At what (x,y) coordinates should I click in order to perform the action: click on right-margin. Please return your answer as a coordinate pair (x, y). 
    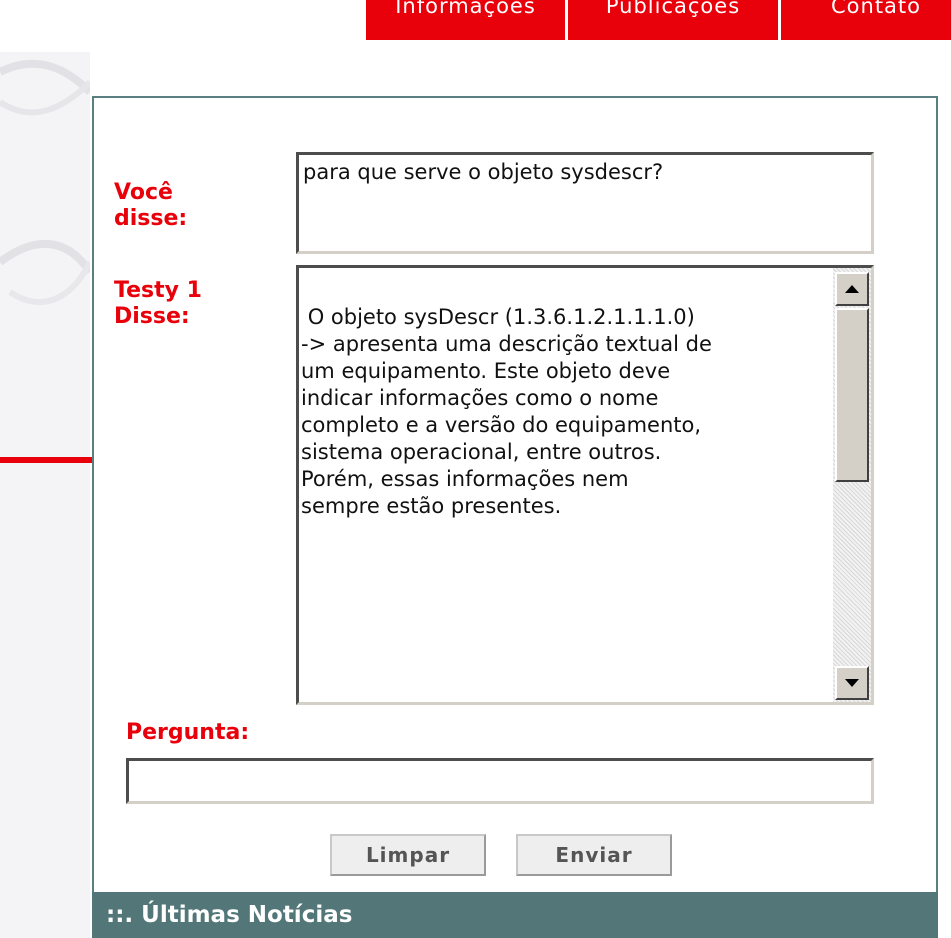
    Looking at the image, I should click on (944, 517).